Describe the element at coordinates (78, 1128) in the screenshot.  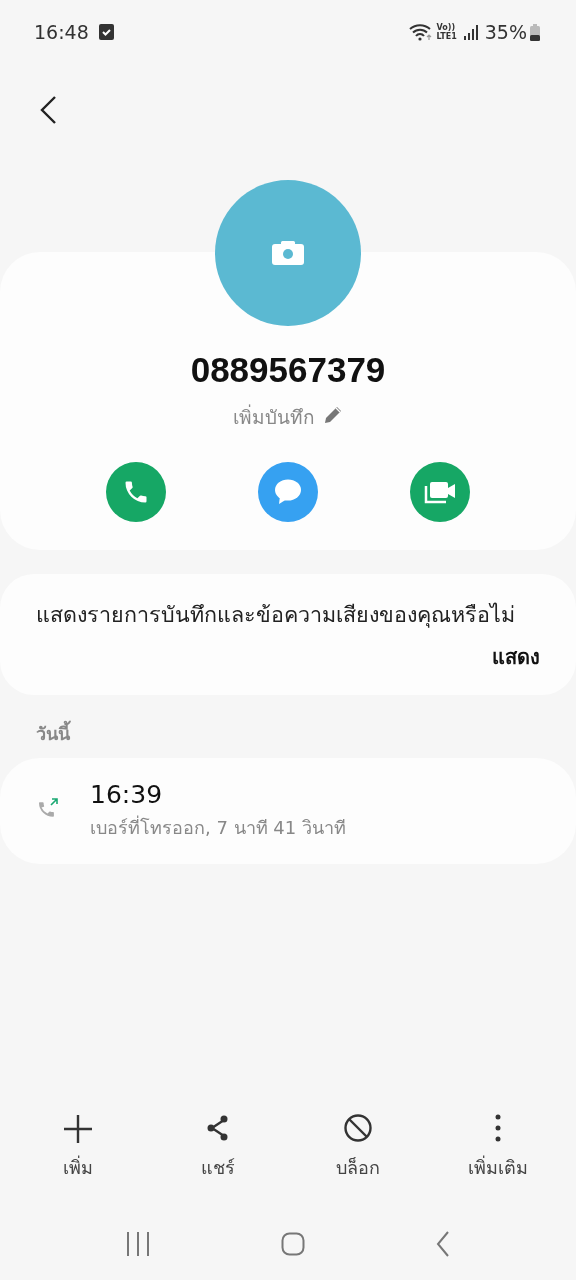
I see `plus-icon` at that location.